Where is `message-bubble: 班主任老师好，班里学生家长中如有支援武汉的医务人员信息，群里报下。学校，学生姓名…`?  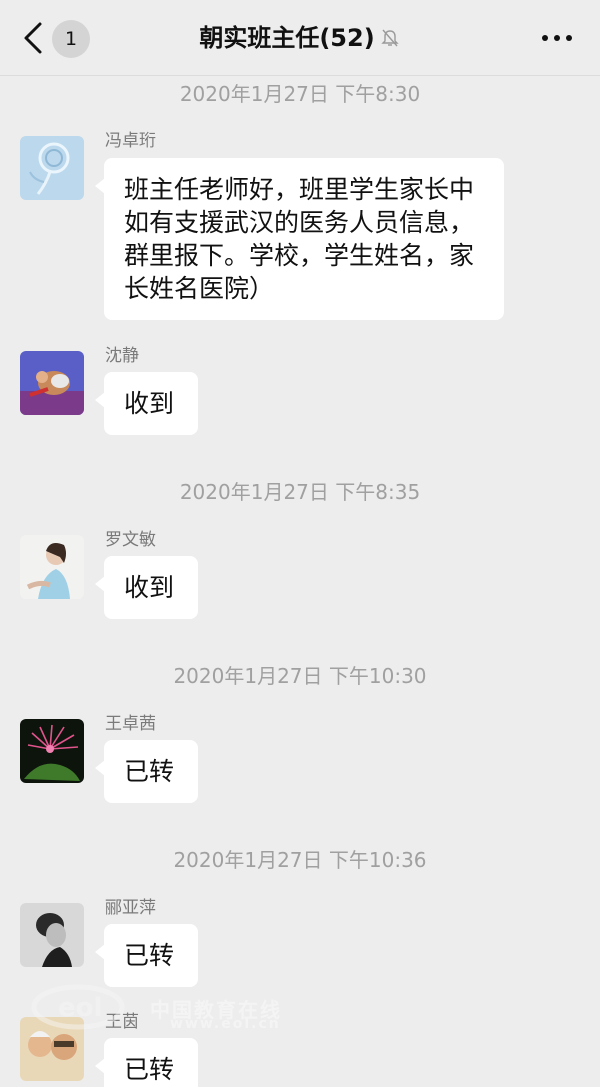 message-bubble: 班主任老师好，班里学生家长中如有支援武汉的医务人员信息，群里报下。学校，学生姓名… is located at coordinates (299, 239).